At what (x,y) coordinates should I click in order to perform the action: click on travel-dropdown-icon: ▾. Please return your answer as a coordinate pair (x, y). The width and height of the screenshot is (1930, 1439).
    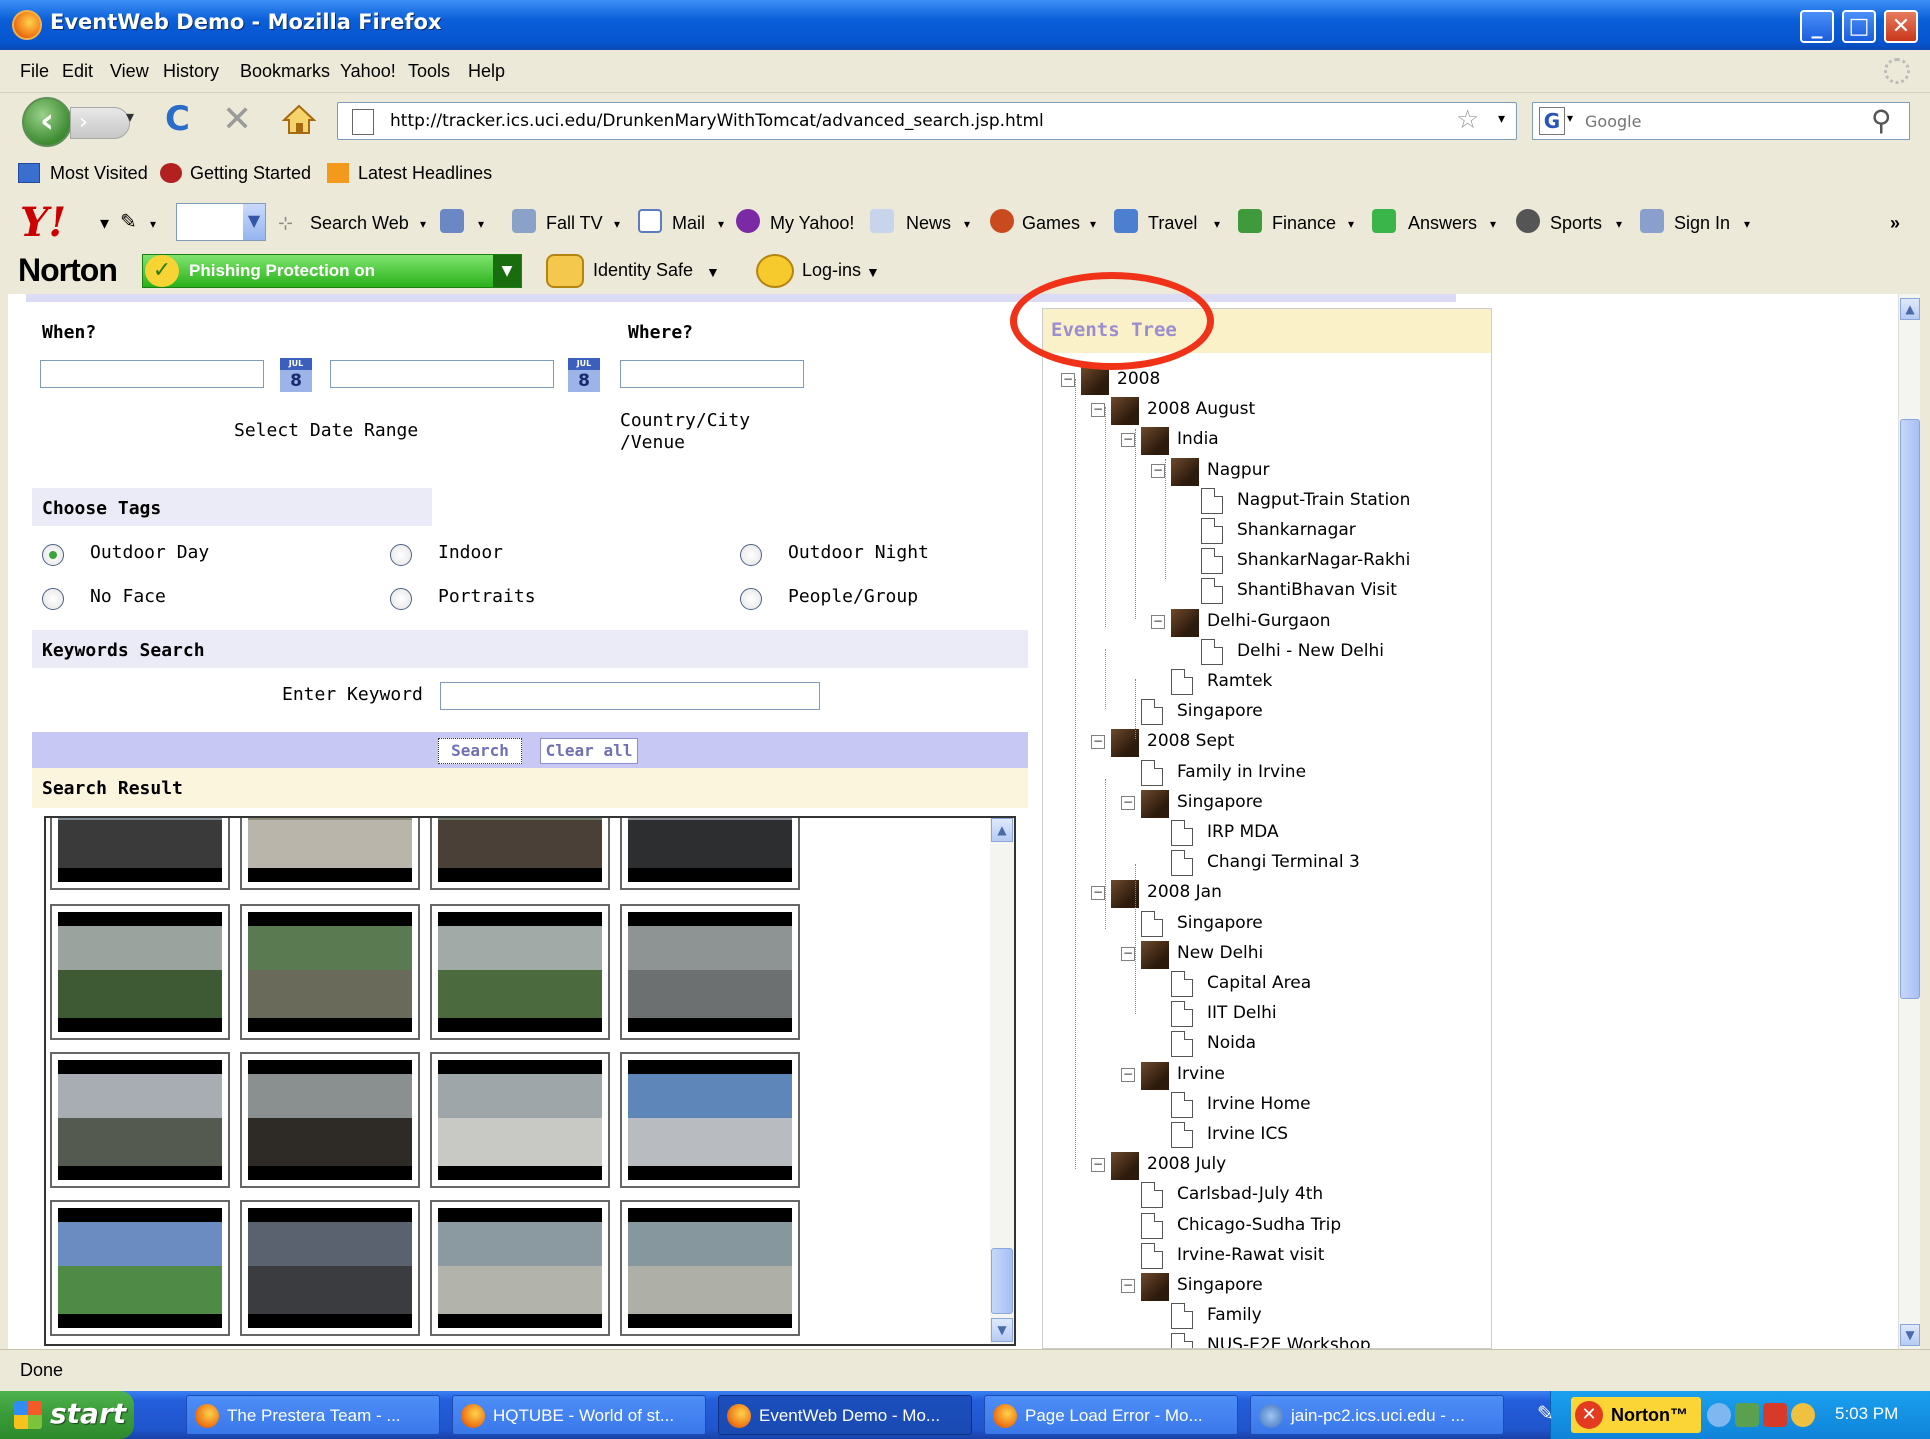
    Looking at the image, I should click on (1217, 224).